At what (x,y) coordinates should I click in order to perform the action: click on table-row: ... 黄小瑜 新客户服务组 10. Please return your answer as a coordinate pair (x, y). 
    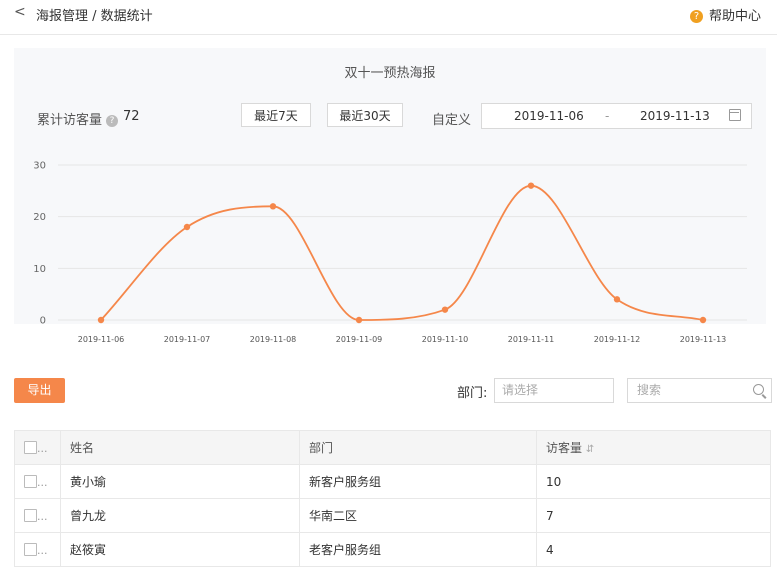
    Looking at the image, I should click on (392, 481).